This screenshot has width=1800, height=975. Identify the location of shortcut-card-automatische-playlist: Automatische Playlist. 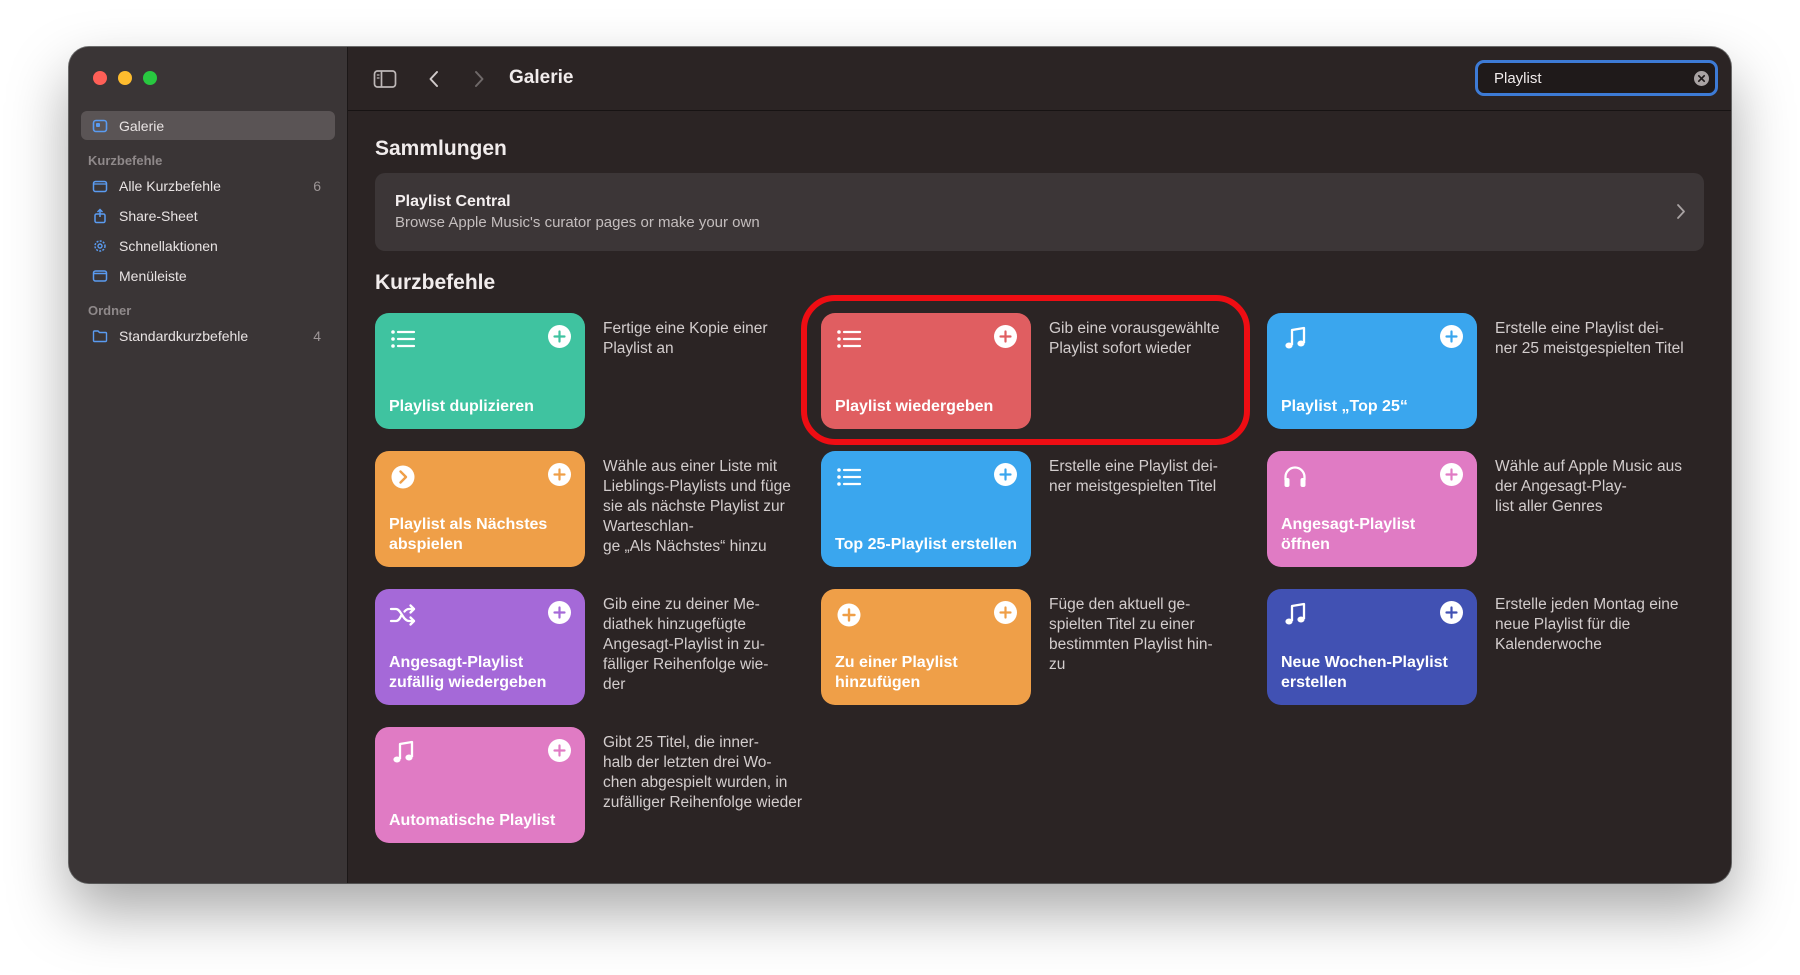
(480, 785).